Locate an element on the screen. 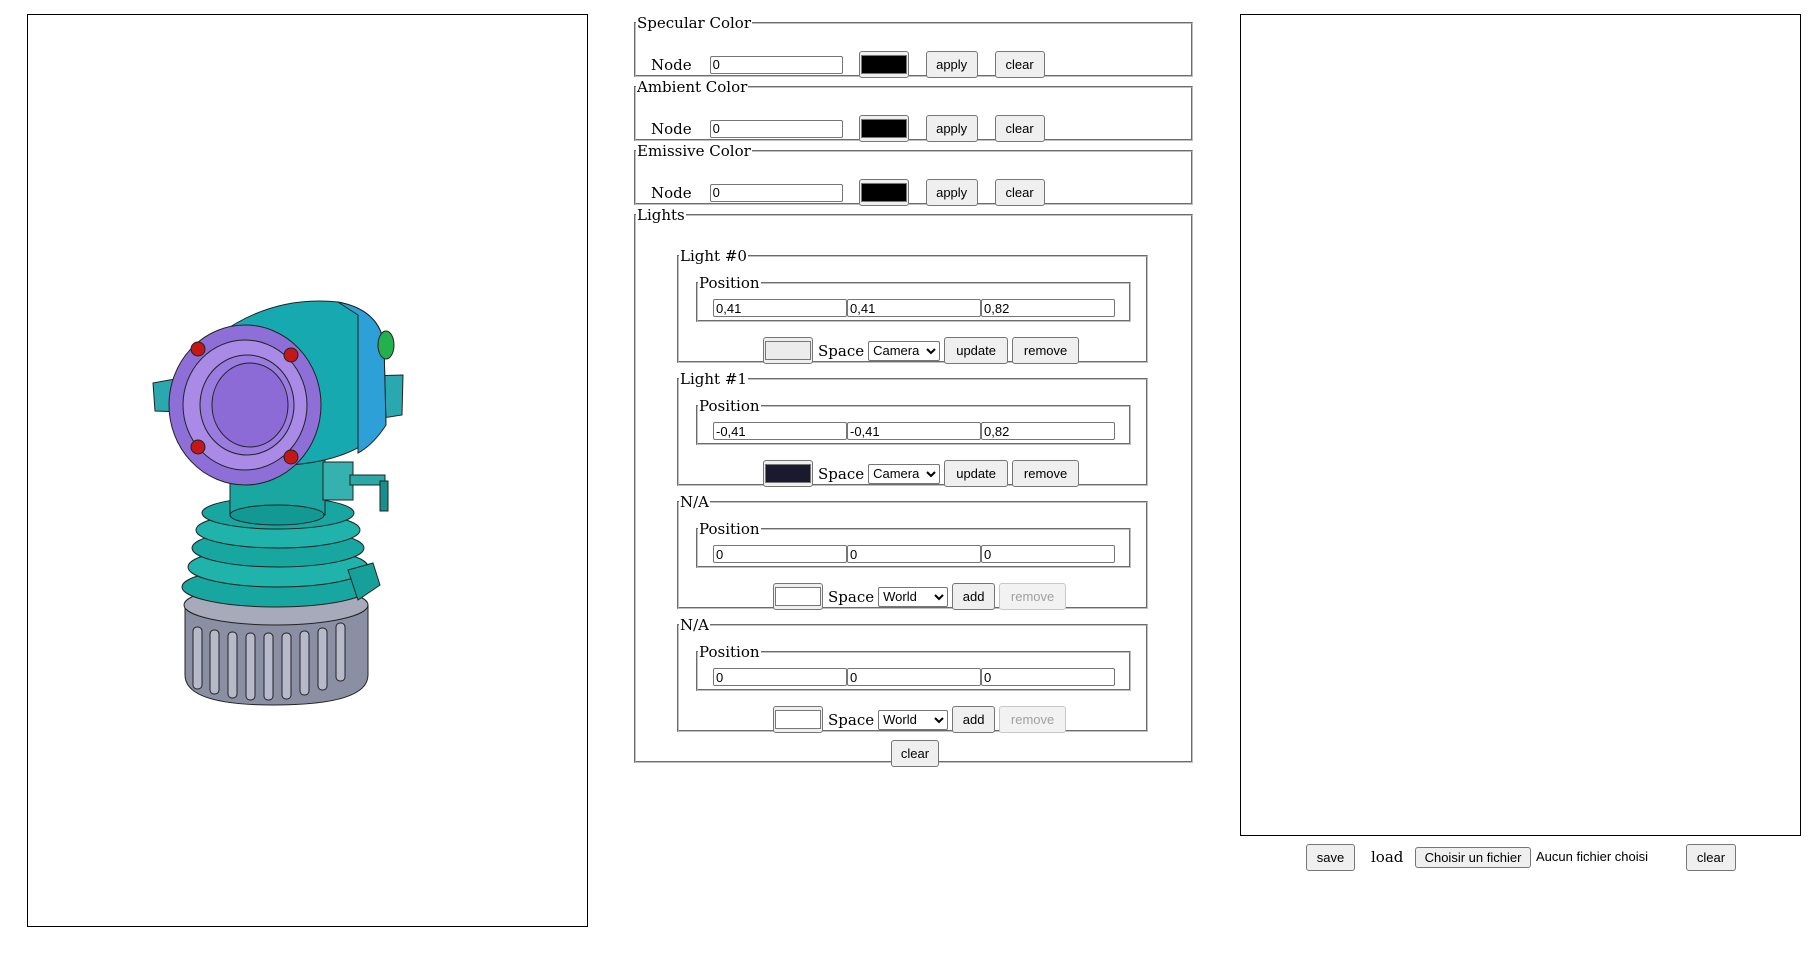  specular-apply-button: apply is located at coordinates (951, 64).